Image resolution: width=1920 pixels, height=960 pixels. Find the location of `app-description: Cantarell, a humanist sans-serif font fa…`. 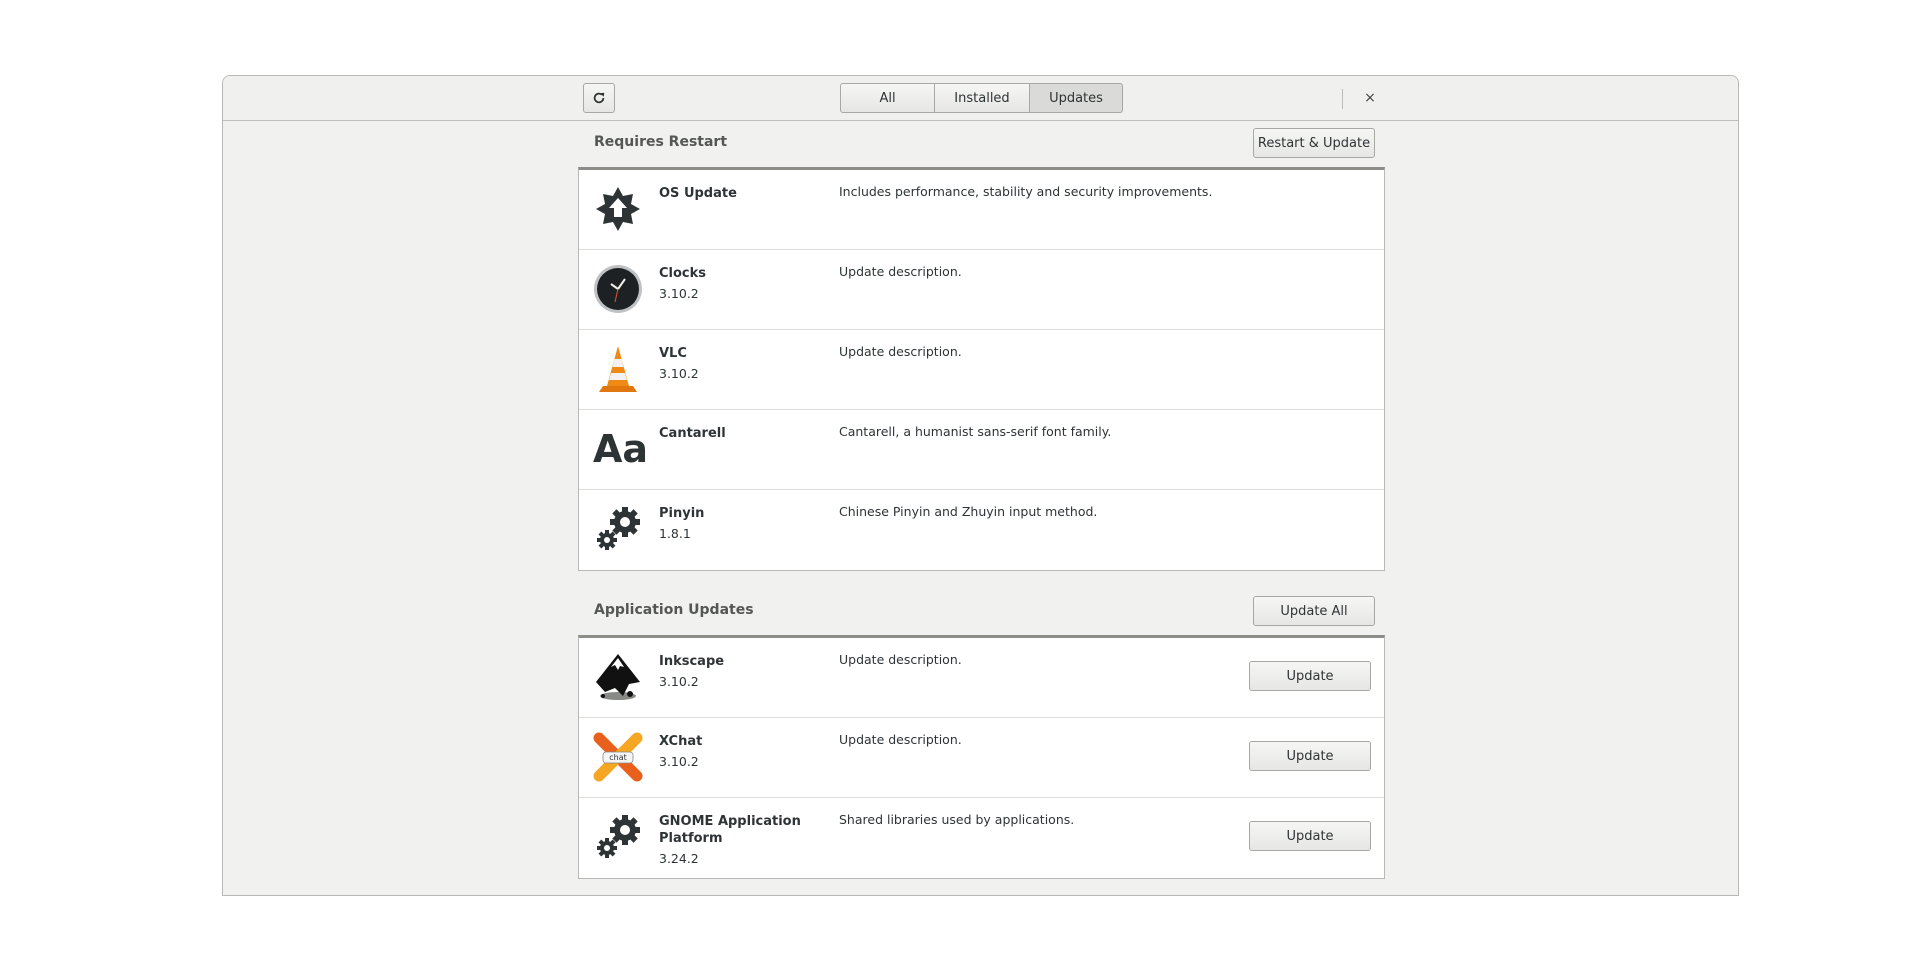

app-description: Cantarell, a humanist sans-serif font fa… is located at coordinates (975, 431).